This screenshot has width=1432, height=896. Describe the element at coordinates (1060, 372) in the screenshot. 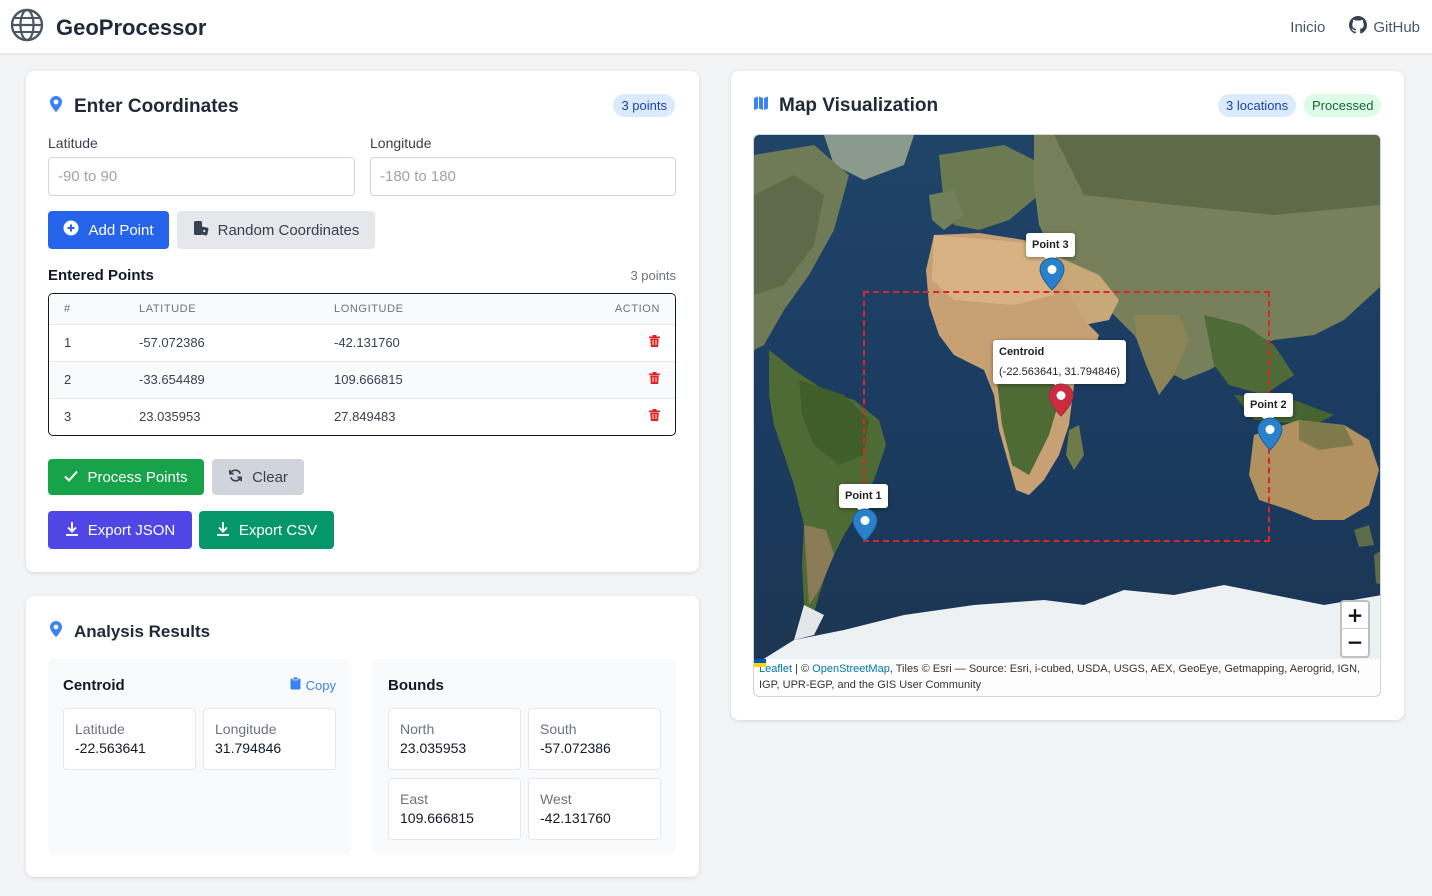

I see `centroid-marker-coords: (-22.563641, 31.794846)` at that location.